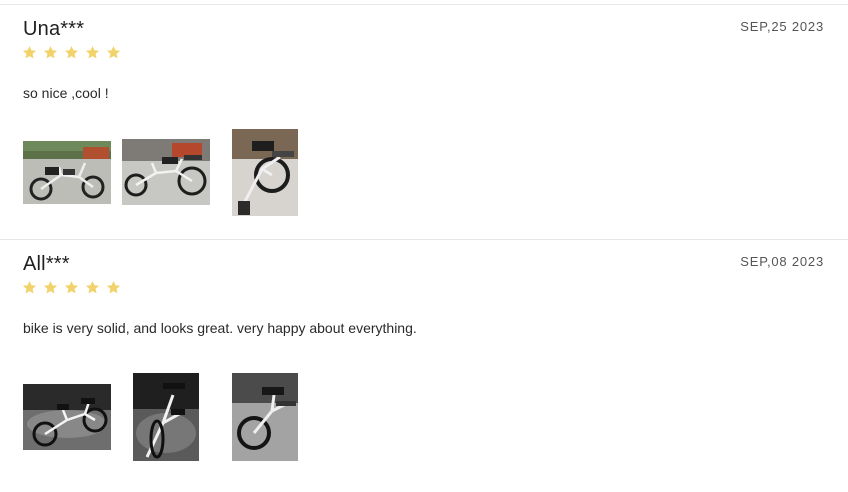 The width and height of the screenshot is (848, 492). Describe the element at coordinates (46, 264) in the screenshot. I see `reviewer-name: All***` at that location.